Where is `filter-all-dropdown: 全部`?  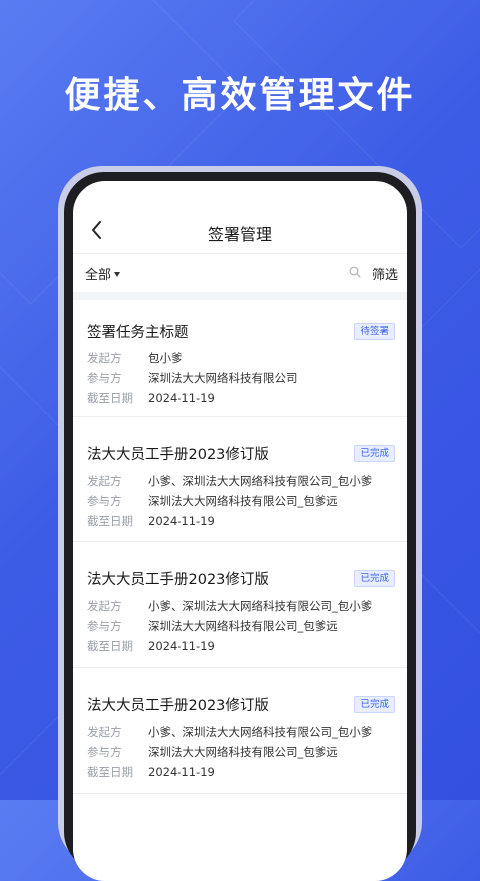
filter-all-dropdown: 全部 is located at coordinates (103, 273).